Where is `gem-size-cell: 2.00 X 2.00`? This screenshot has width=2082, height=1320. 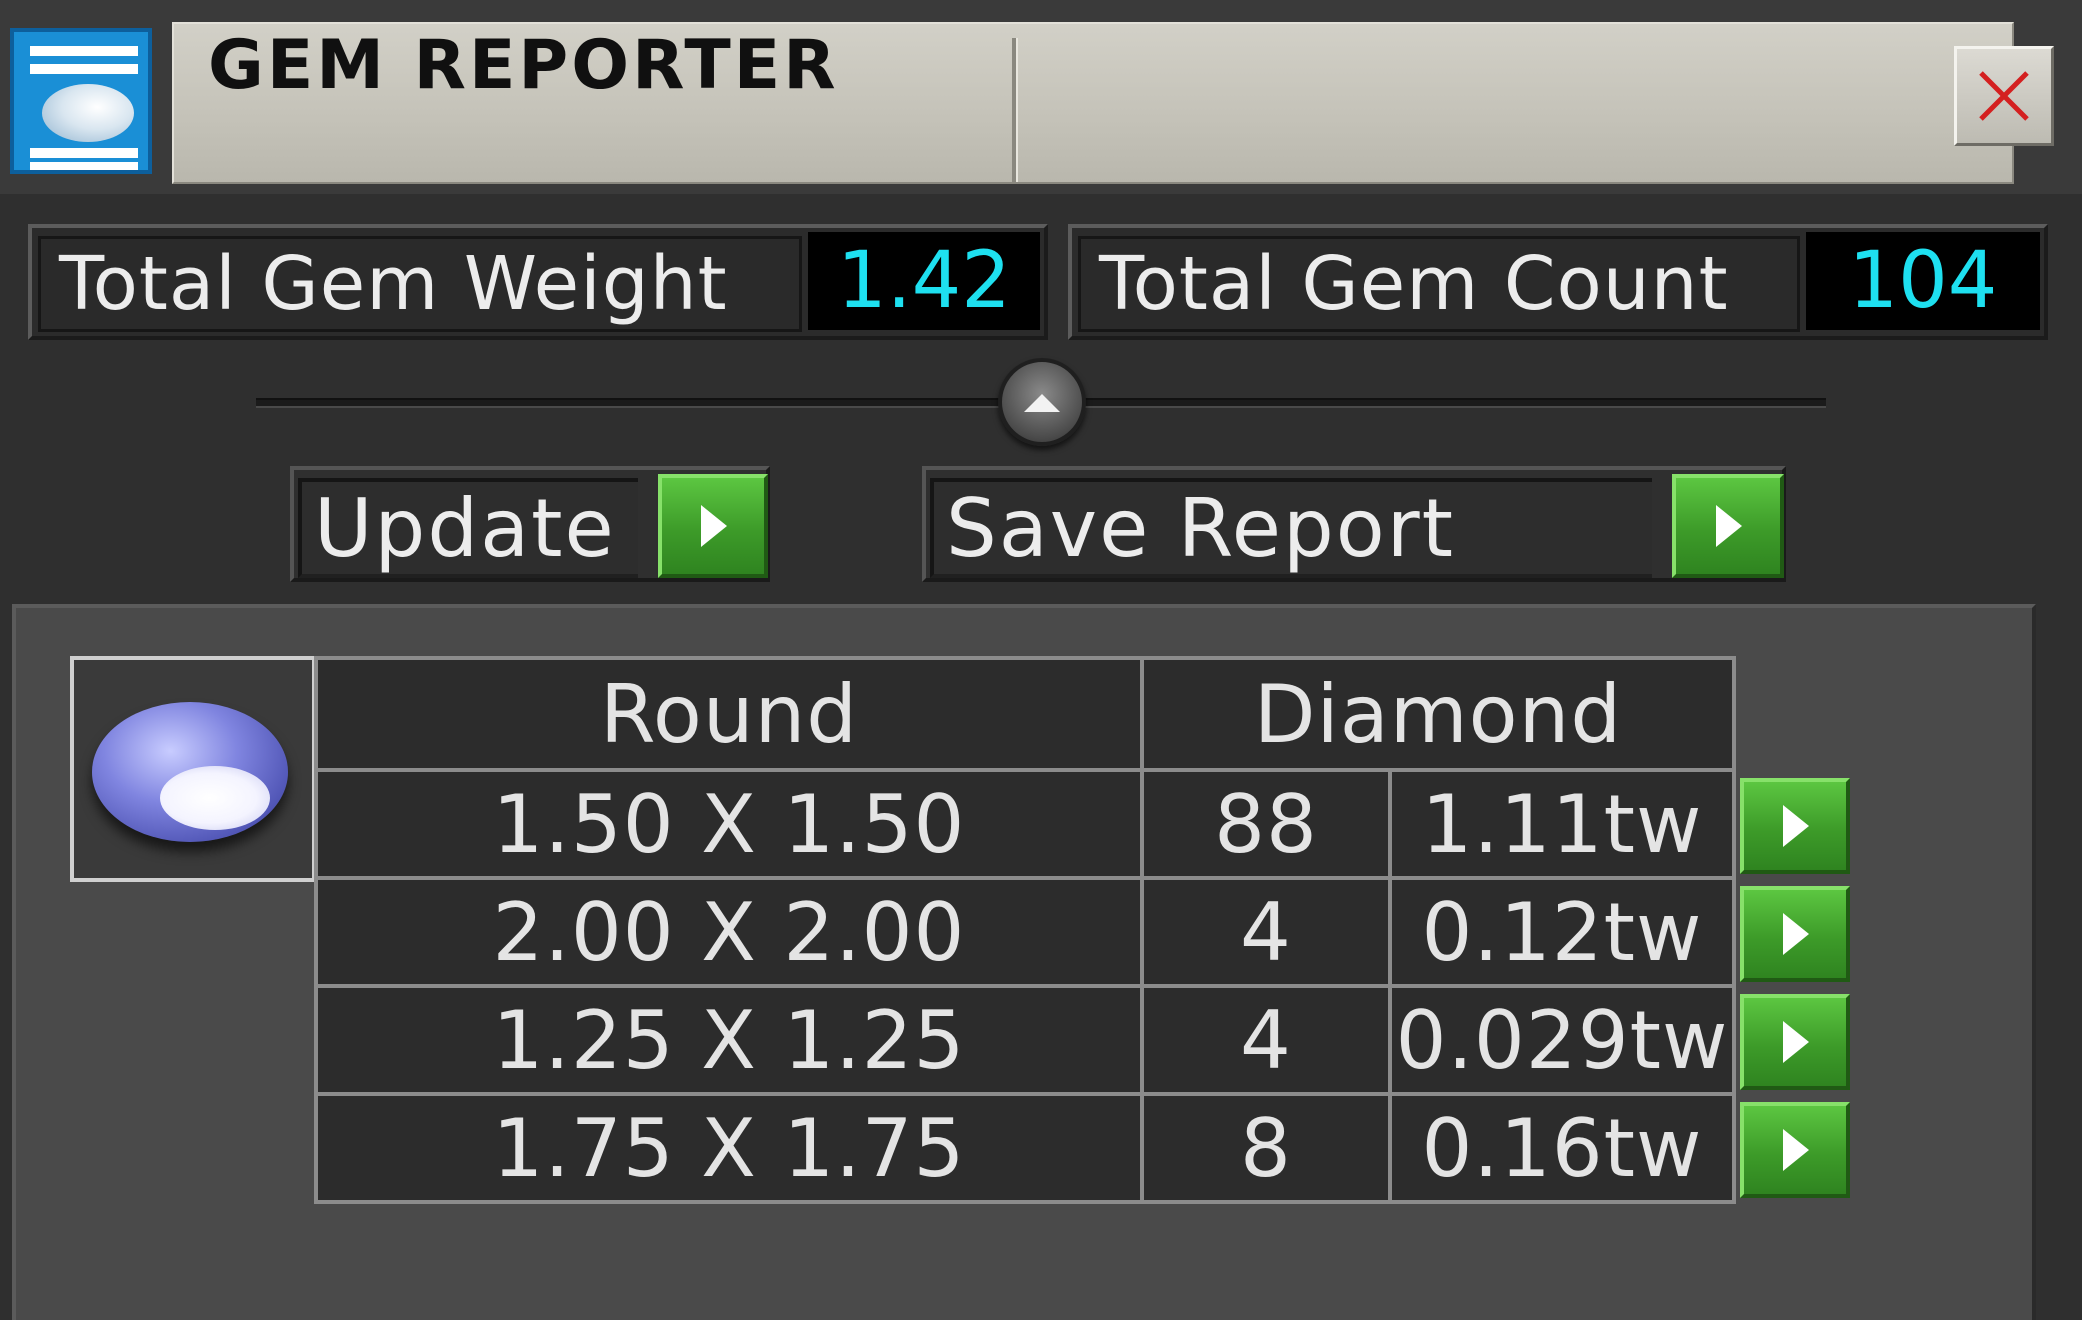 gem-size-cell: 2.00 X 2.00 is located at coordinates (729, 932).